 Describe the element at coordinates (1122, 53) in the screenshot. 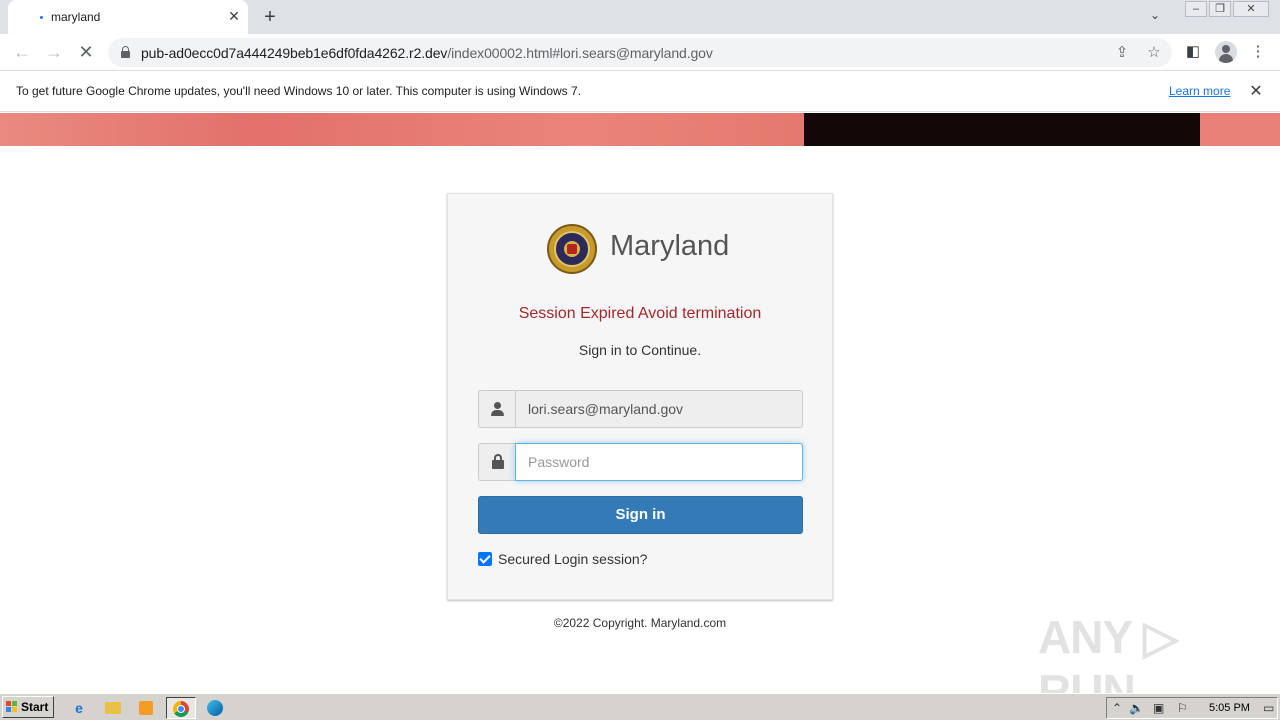

I see `share-icon: ⇪` at that location.